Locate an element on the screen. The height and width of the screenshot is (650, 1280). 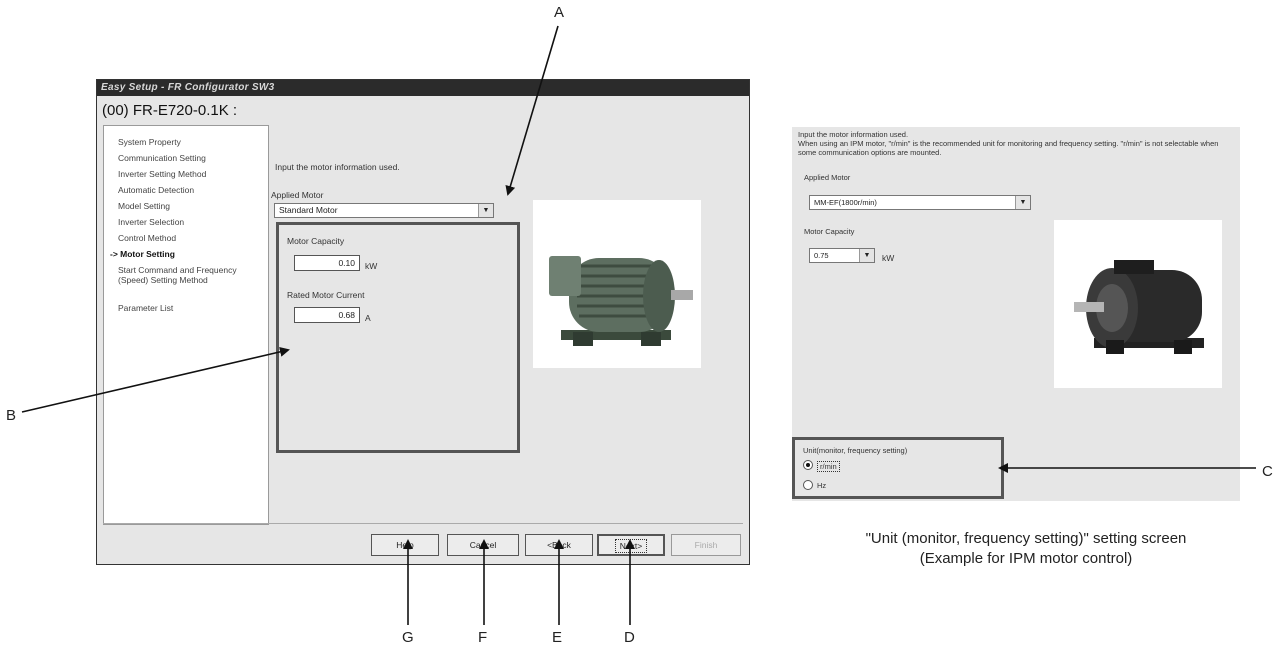
arrow-a is located at coordinates (532, 110).